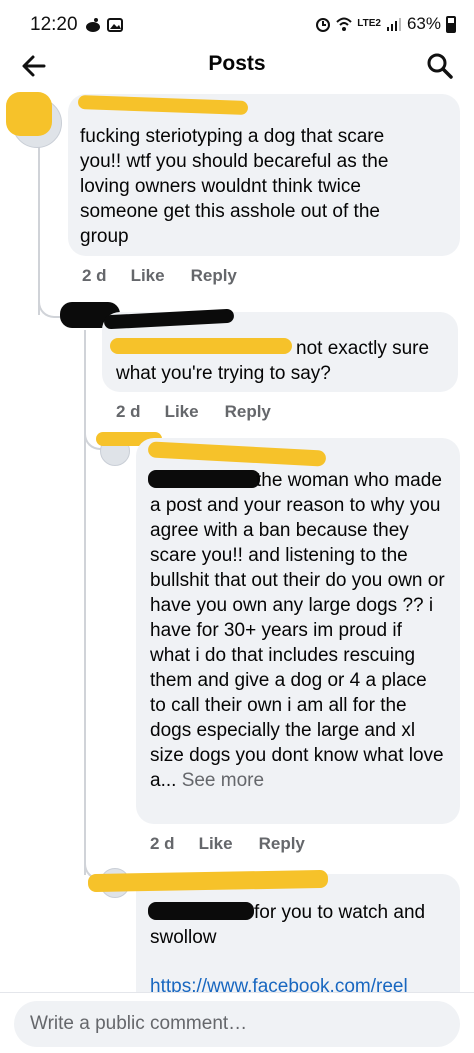 The height and width of the screenshot is (1053, 474). What do you see at coordinates (104, 25) in the screenshot?
I see `notification-icons` at bounding box center [104, 25].